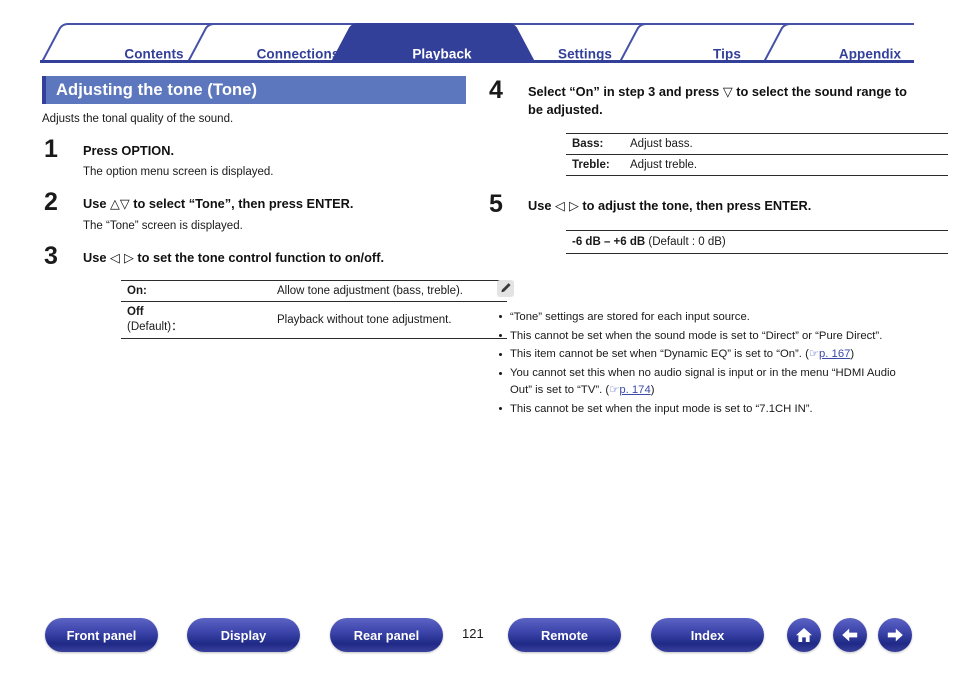 Image resolution: width=954 pixels, height=673 pixels. I want to click on tab-underline, so click(477, 61).